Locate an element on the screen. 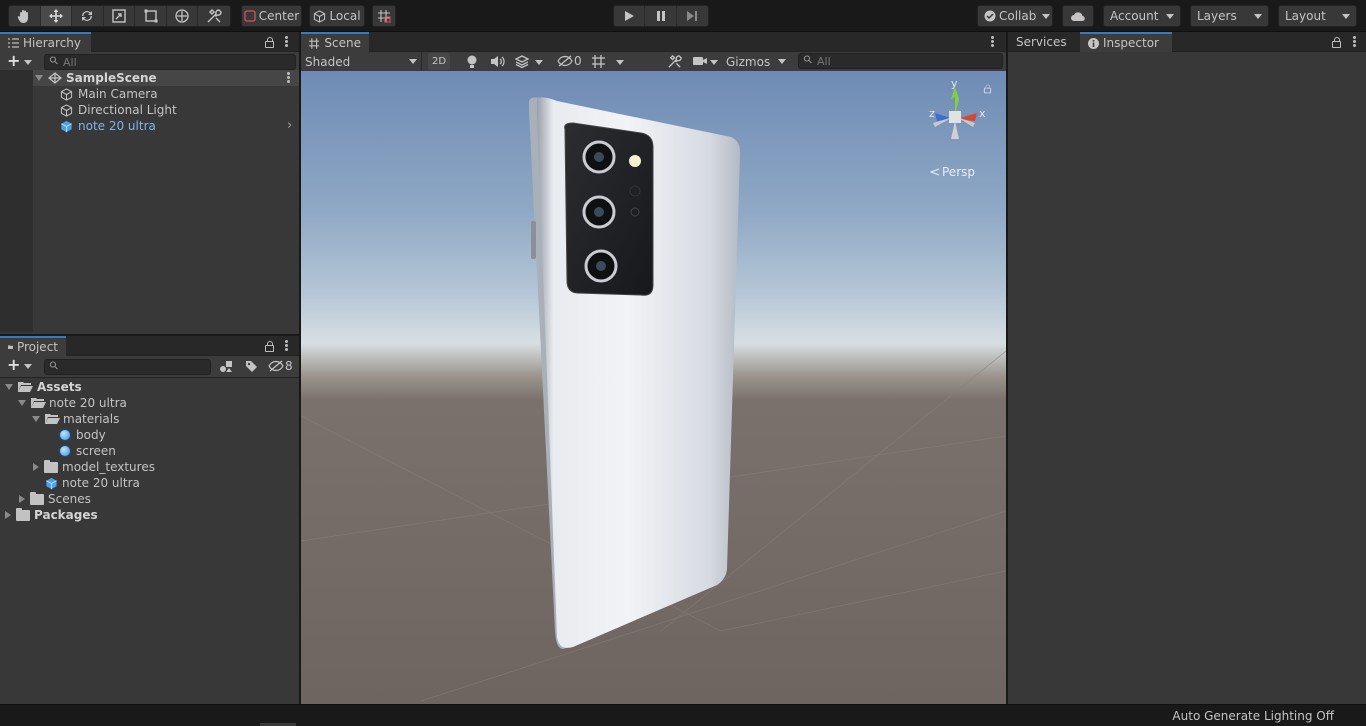 This screenshot has width=1366, height=726. tab-project: Project is located at coordinates (33, 346).